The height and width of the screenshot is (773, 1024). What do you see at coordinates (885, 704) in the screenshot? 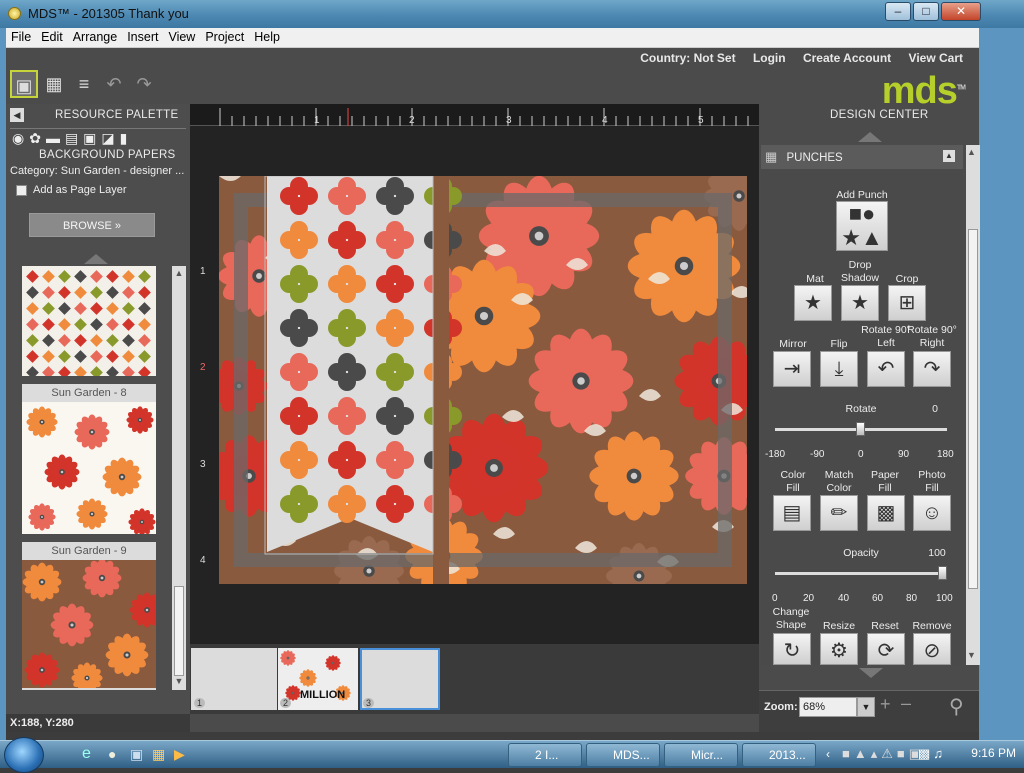
I see `zoom-in-icon: +` at bounding box center [885, 704].